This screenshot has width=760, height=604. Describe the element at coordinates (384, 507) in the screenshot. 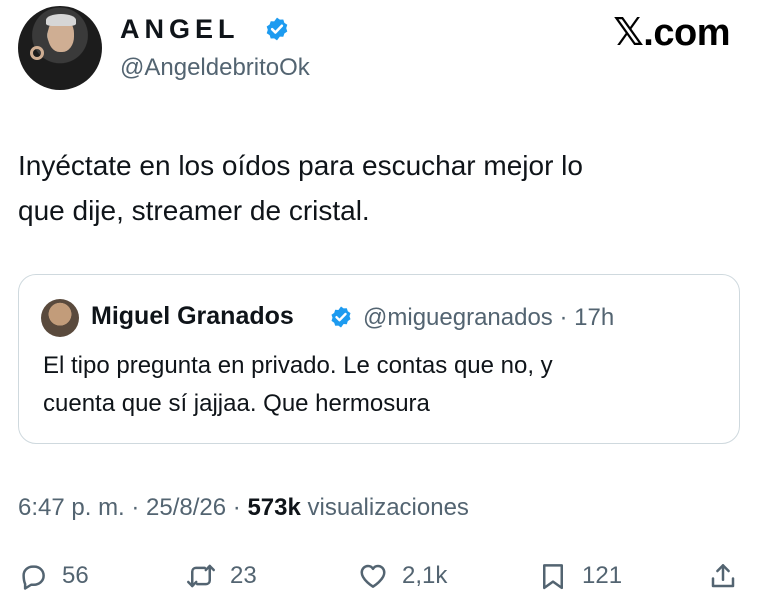

I see `views-label: visualizaciones` at that location.